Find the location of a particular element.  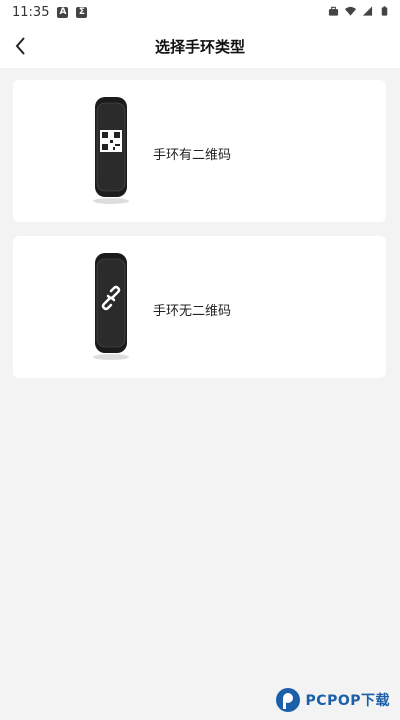

watermark: PCPOP下载 is located at coordinates (332, 700).